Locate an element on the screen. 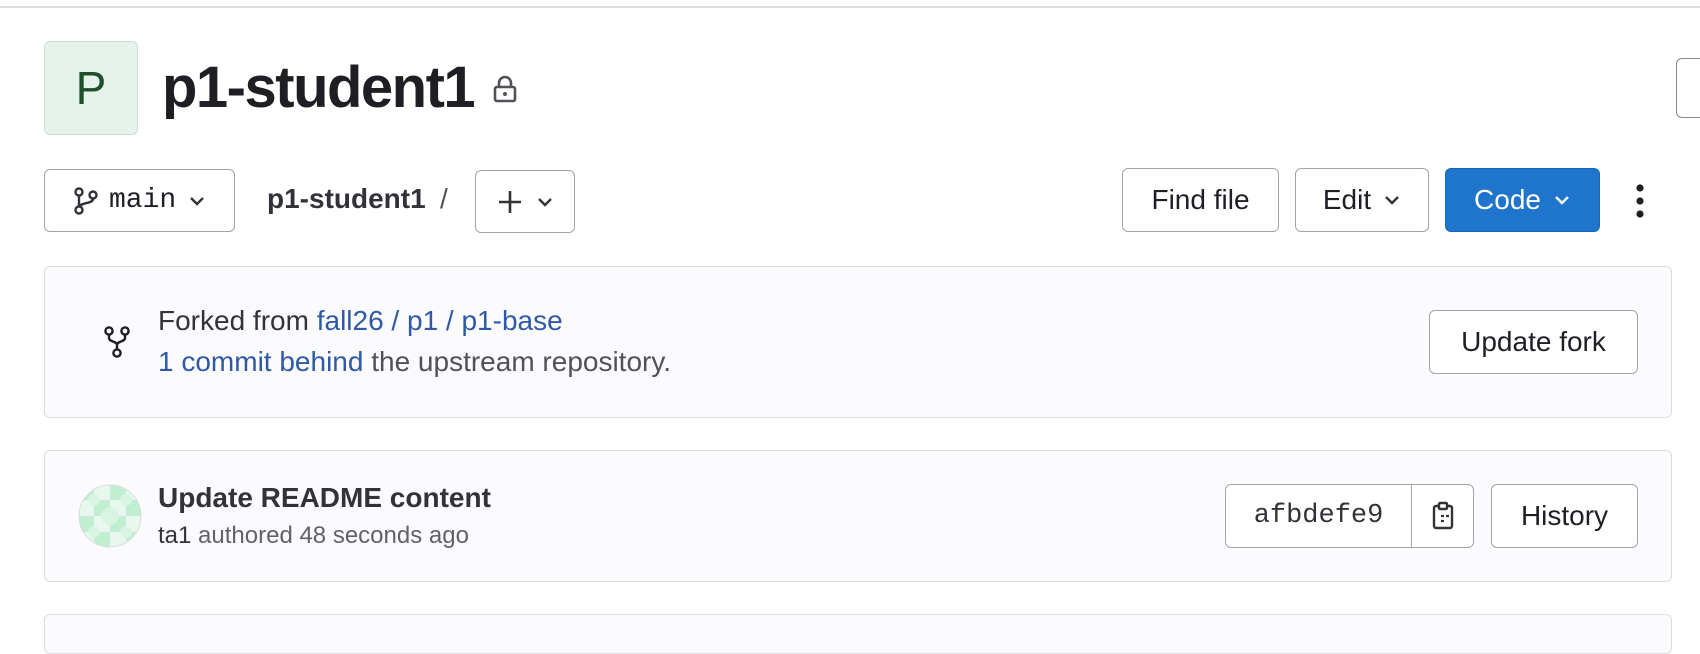  update-fork-button: Update fork is located at coordinates (1533, 342).